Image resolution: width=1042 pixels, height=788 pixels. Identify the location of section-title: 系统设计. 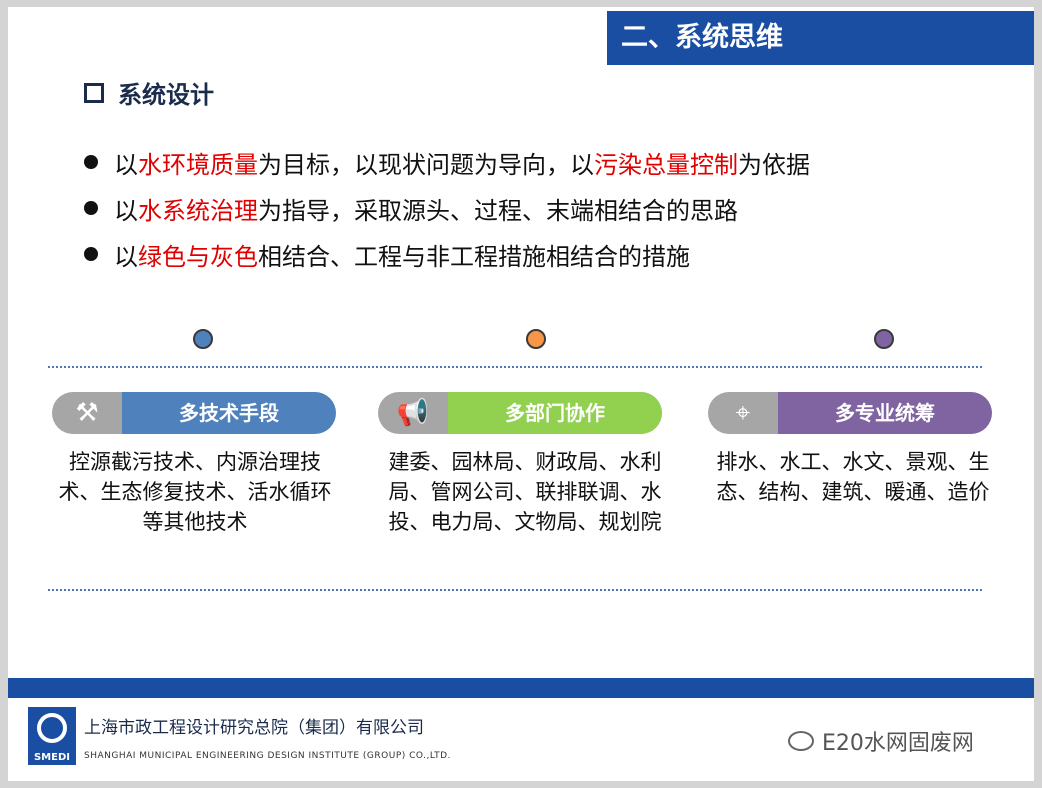
(166, 95).